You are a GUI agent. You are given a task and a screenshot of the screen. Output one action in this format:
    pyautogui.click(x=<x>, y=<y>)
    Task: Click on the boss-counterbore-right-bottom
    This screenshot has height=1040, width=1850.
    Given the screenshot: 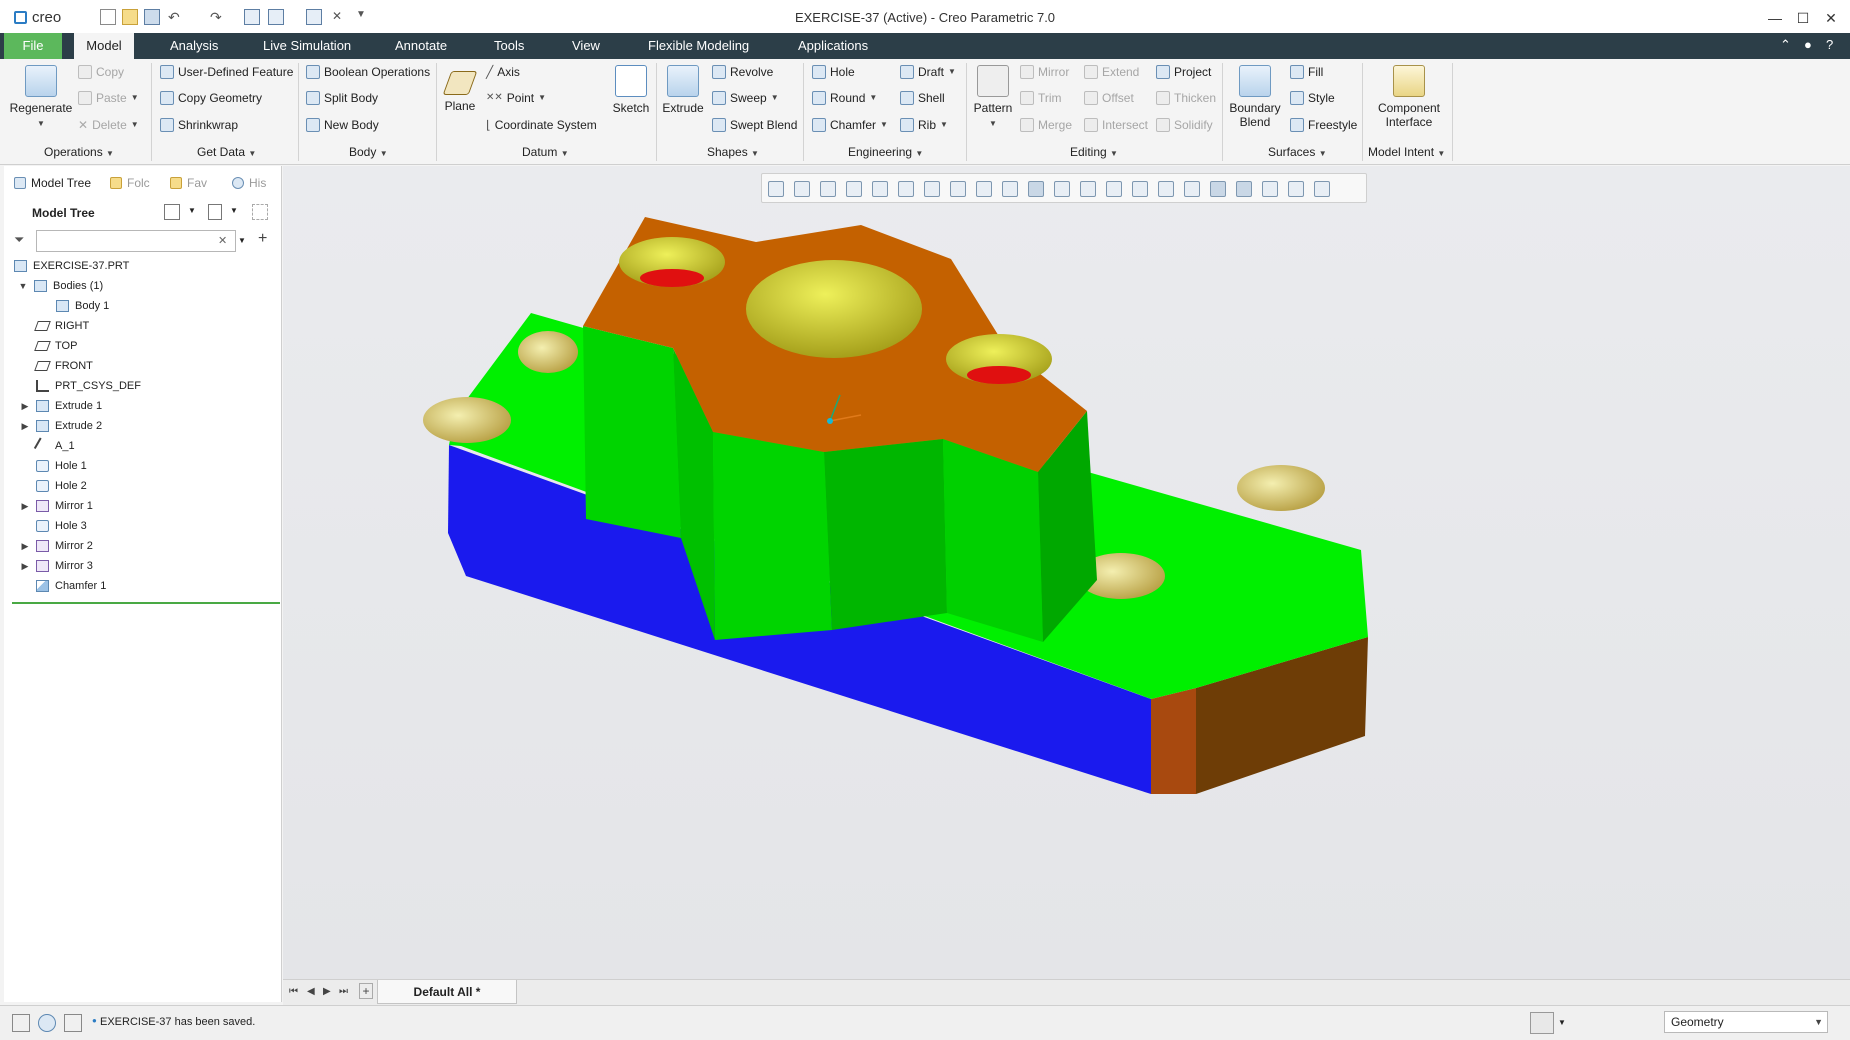 What is the action you would take?
    pyautogui.click(x=999, y=375)
    